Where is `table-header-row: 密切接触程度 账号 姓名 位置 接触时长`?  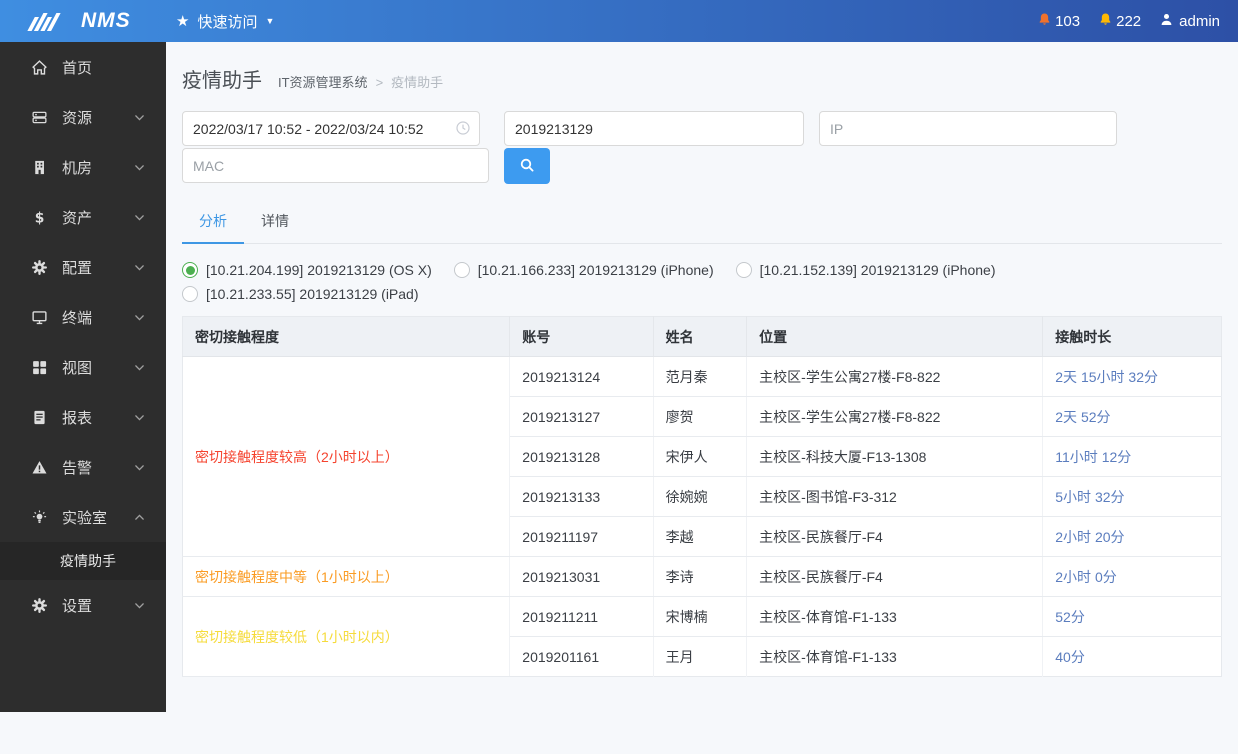 table-header-row: 密切接触程度 账号 姓名 位置 接触时长 is located at coordinates (702, 336).